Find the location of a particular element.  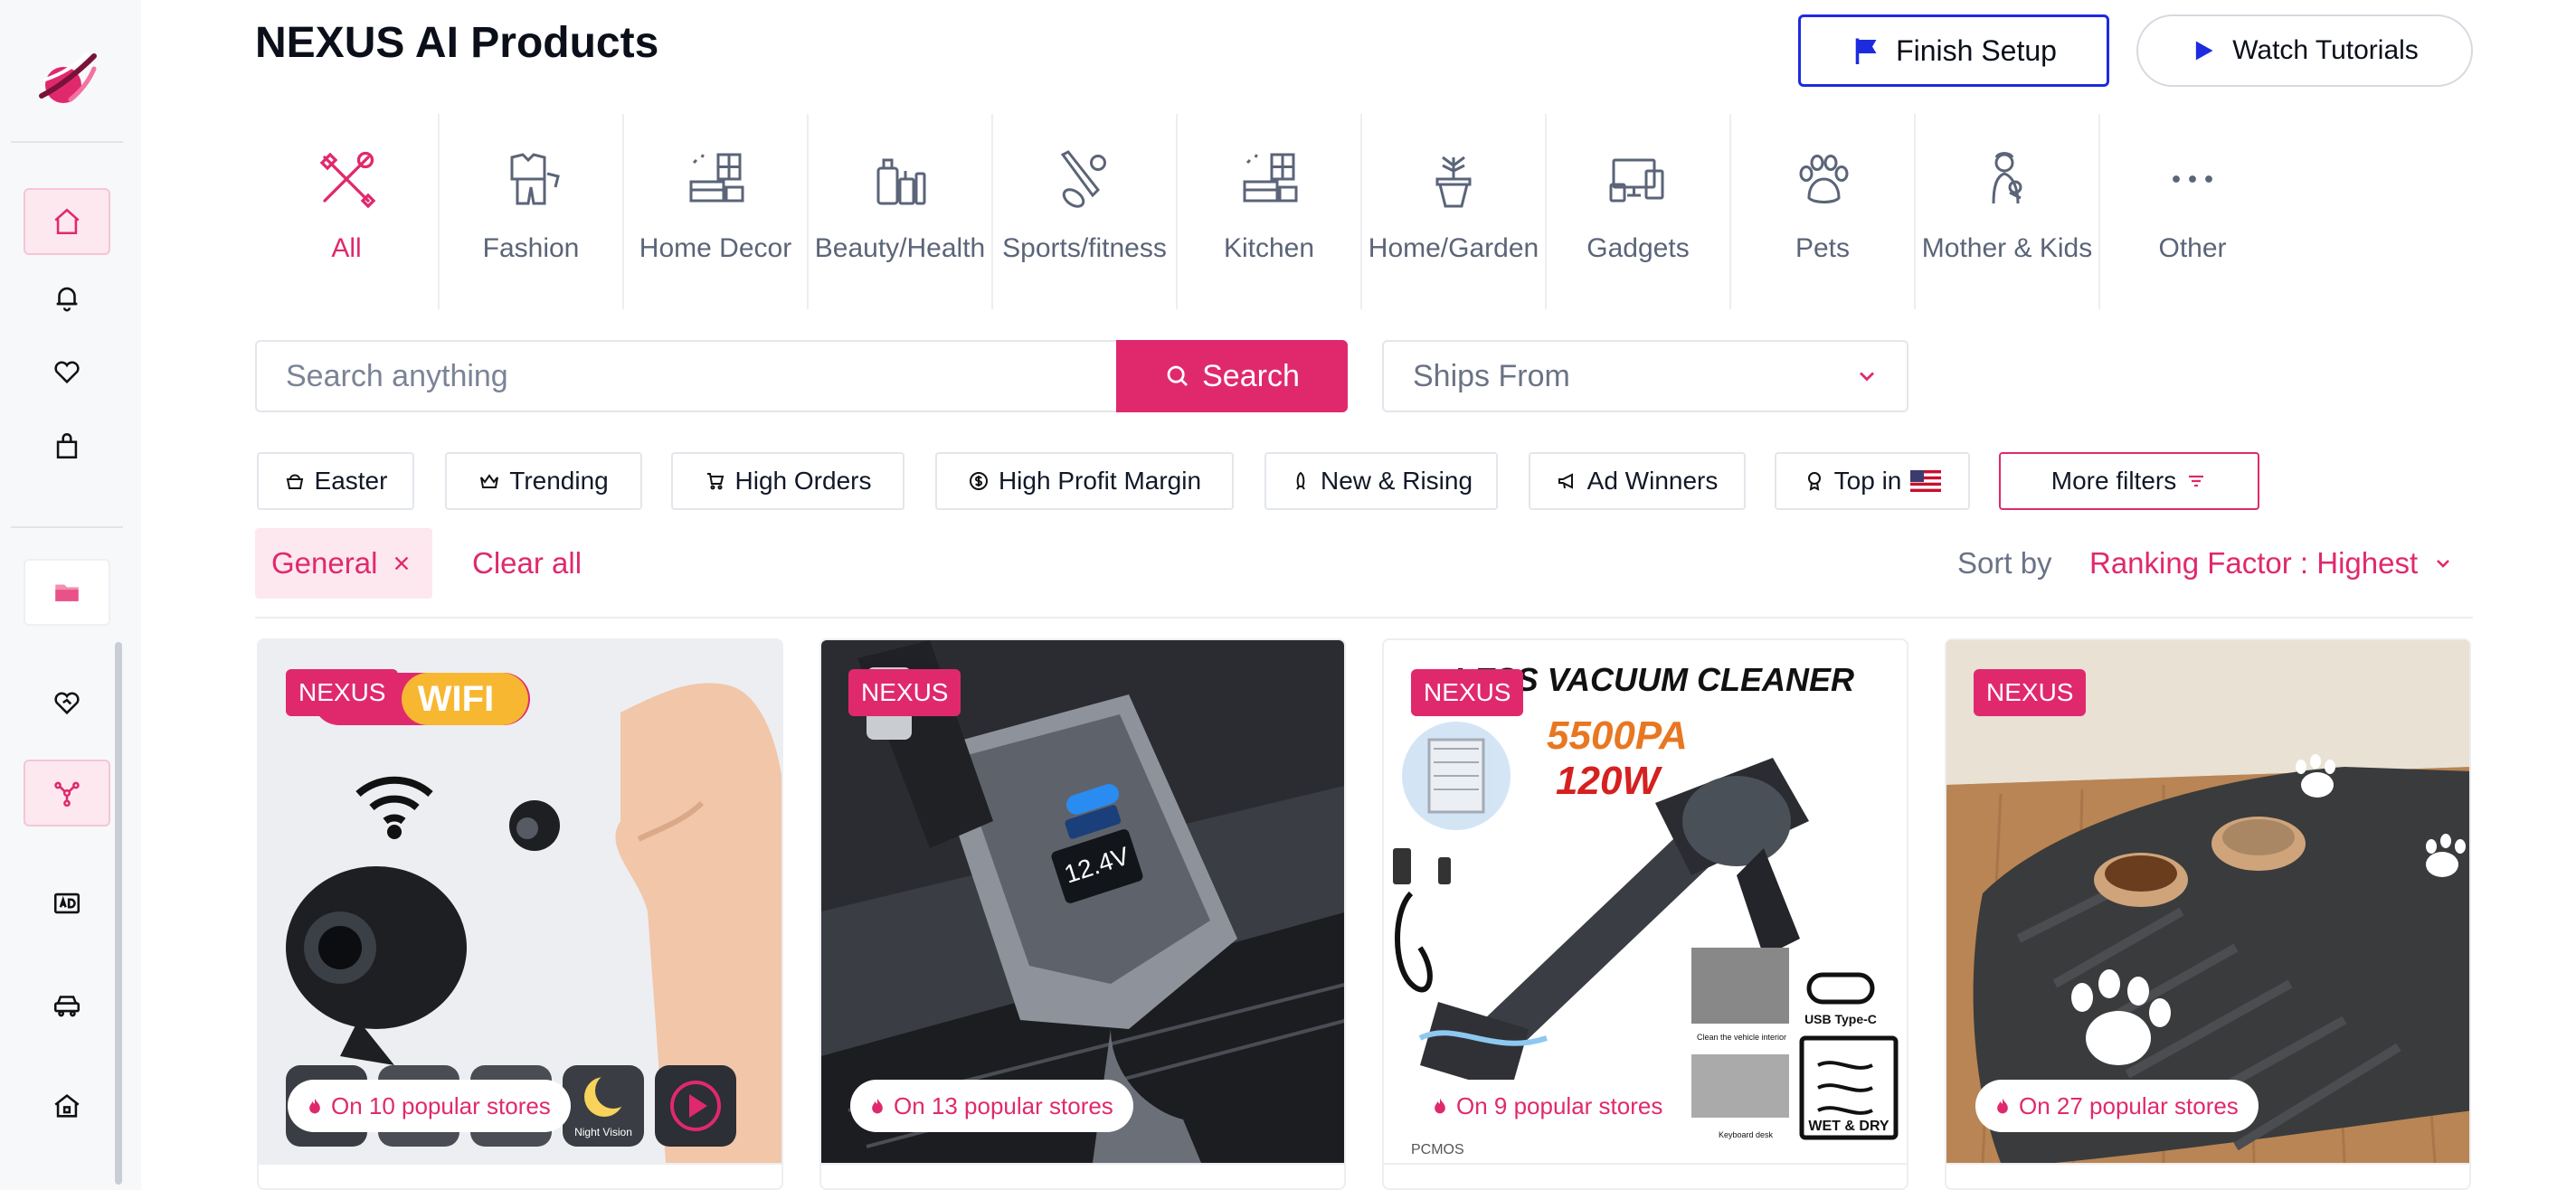

popular-stores-text: On 13 popular stores is located at coordinates (1004, 1105).